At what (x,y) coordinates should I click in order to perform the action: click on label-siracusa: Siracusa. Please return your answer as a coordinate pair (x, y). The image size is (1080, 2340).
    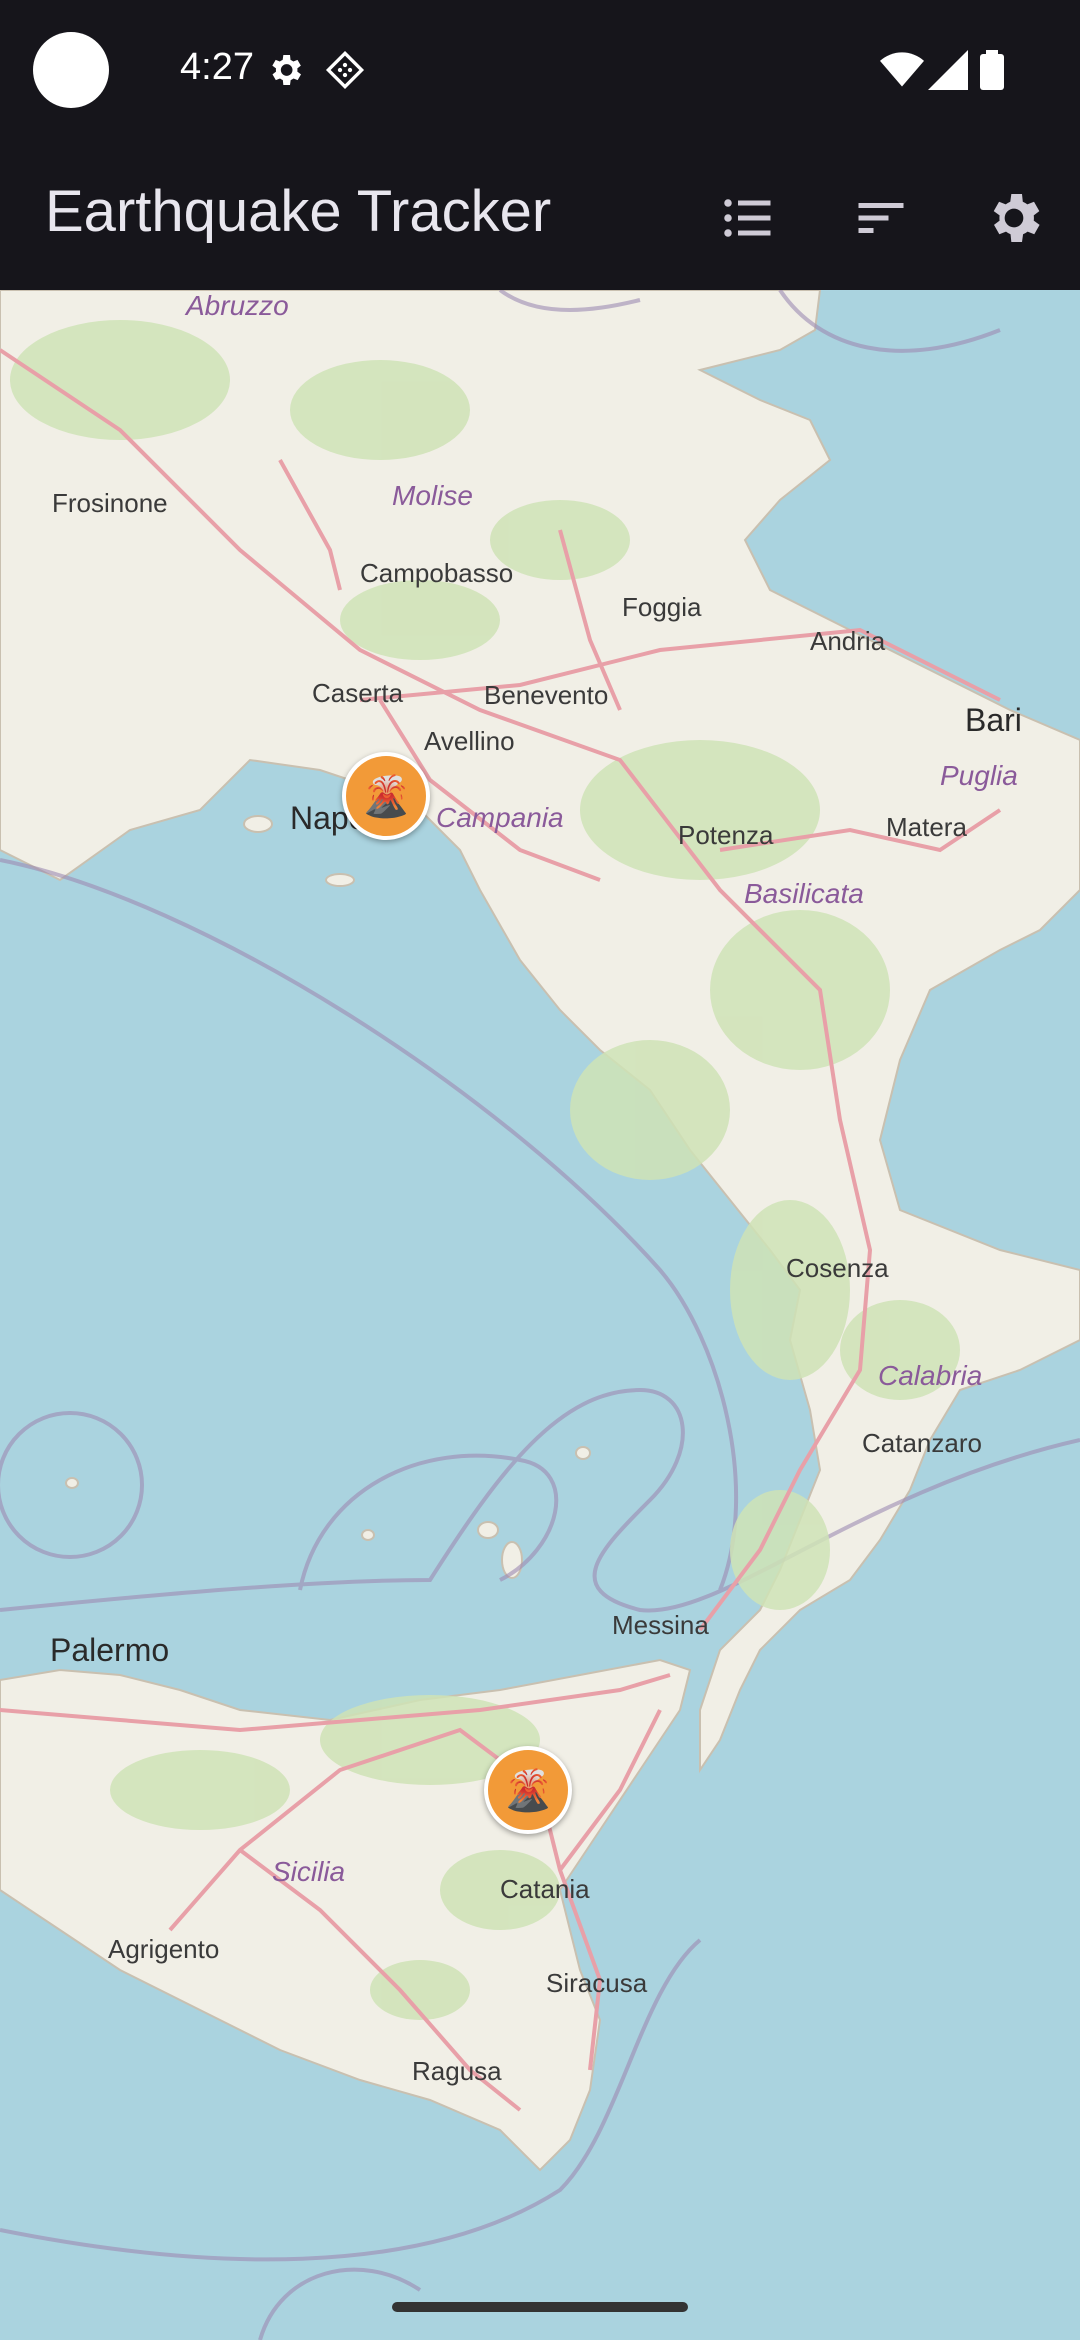
    Looking at the image, I should click on (597, 1983).